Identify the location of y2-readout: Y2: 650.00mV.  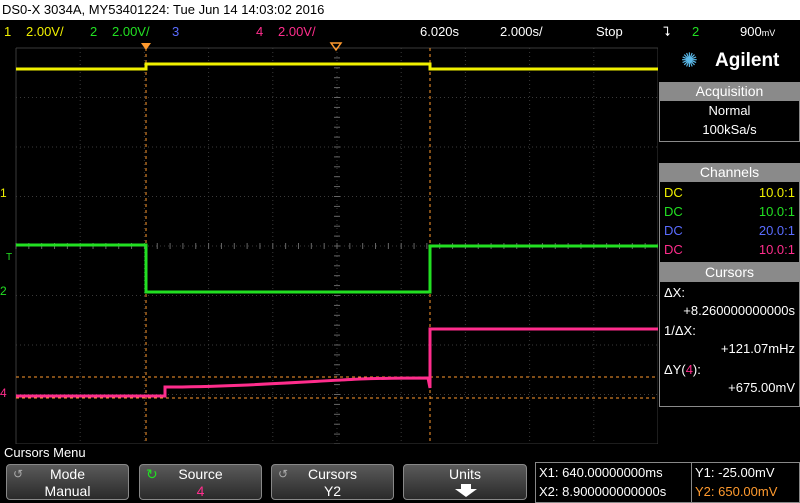
(736, 491).